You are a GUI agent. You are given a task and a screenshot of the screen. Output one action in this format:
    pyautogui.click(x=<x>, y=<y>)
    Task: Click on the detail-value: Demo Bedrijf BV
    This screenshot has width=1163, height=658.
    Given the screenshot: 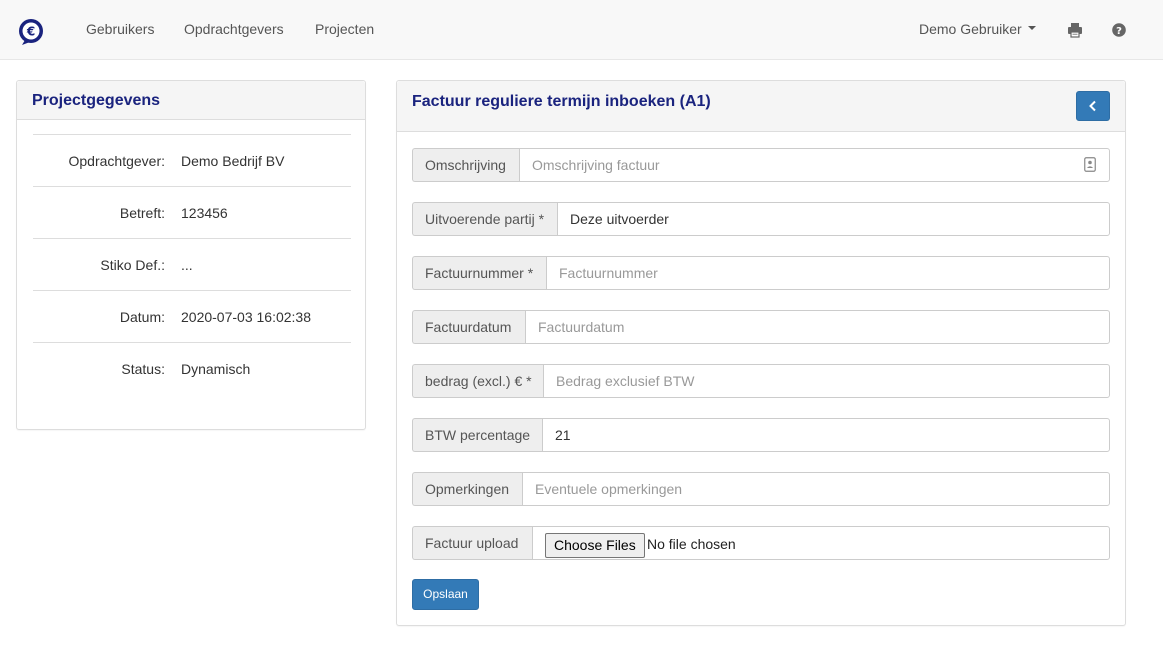 What is the action you would take?
    pyautogui.click(x=233, y=161)
    